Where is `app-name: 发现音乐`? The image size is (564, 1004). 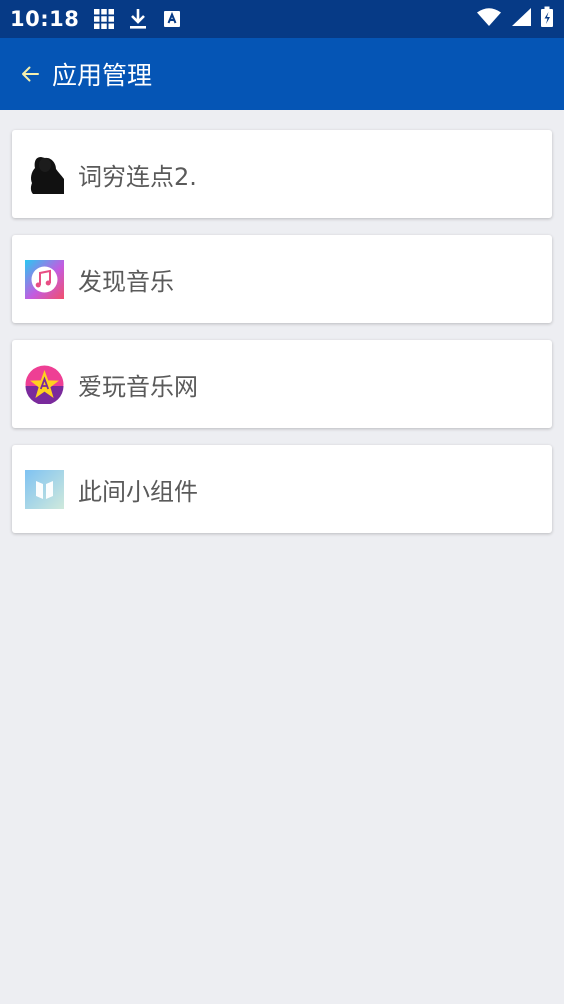 app-name: 发现音乐 is located at coordinates (126, 281).